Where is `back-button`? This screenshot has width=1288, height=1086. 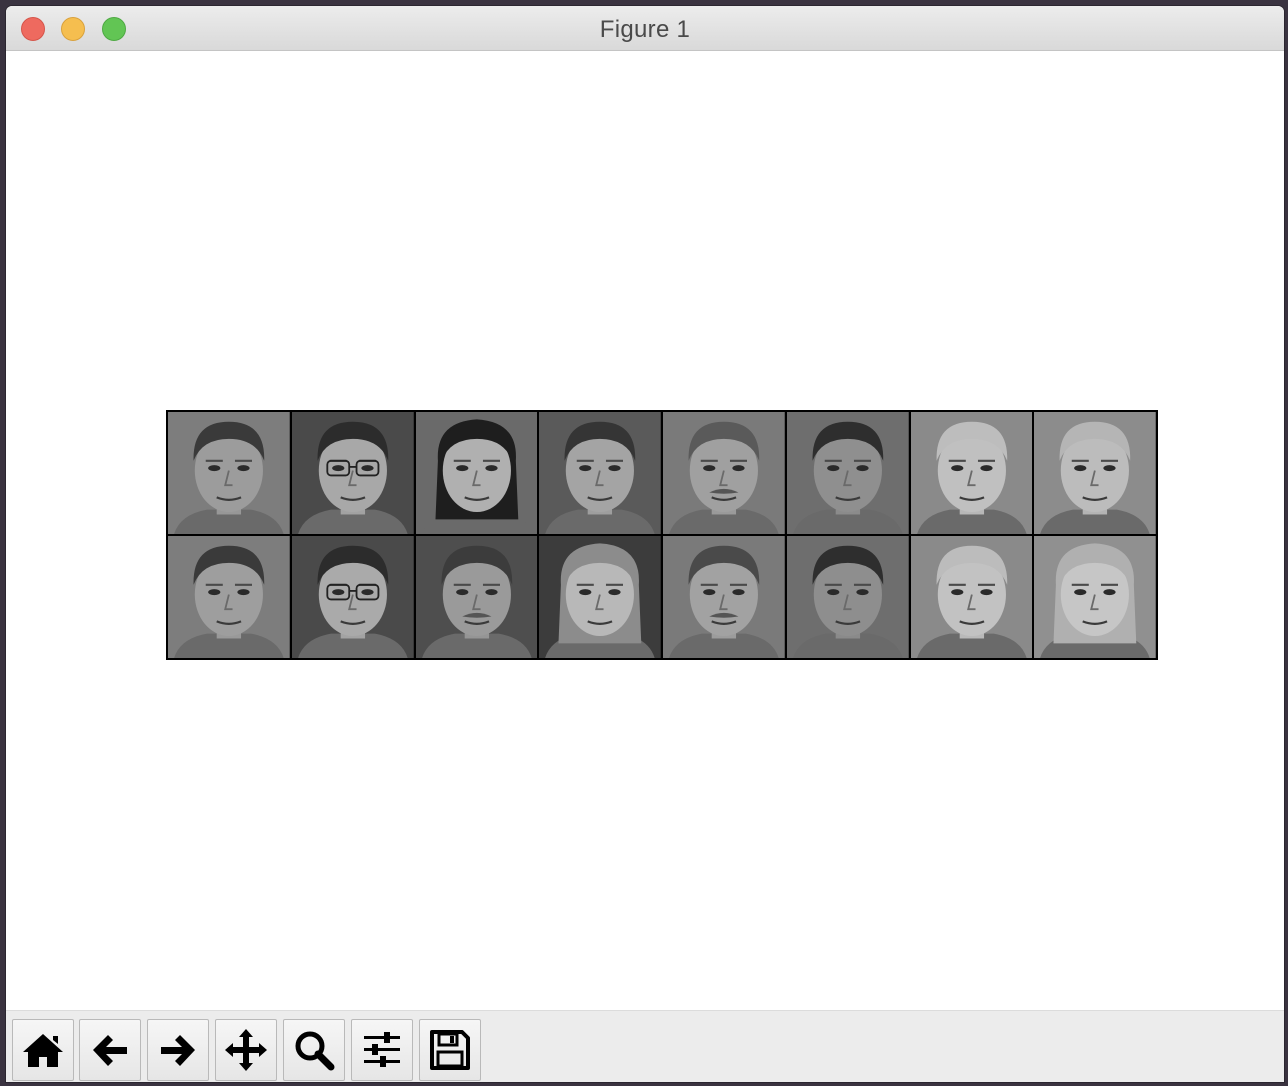
back-button is located at coordinates (110, 1050).